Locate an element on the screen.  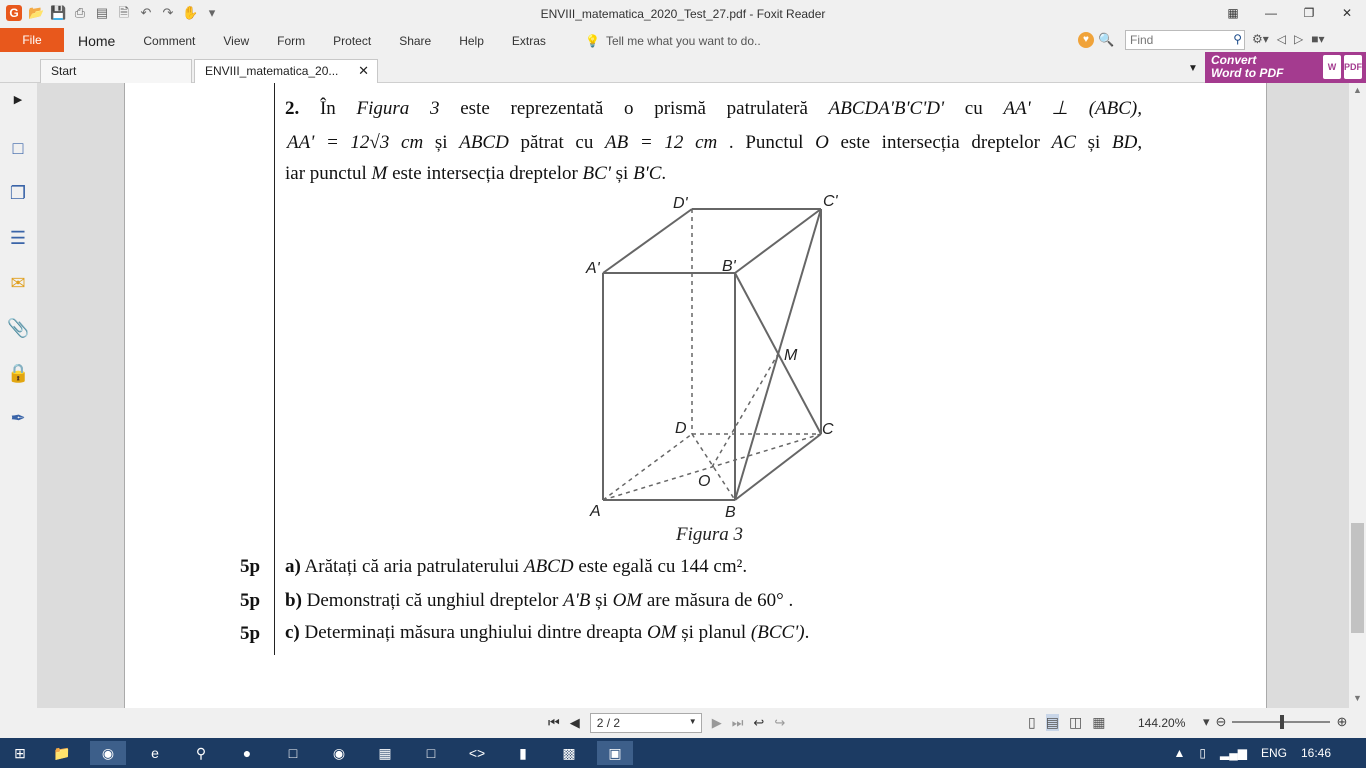
previous-icon: ◁ is located at coordinates (1281, 39).